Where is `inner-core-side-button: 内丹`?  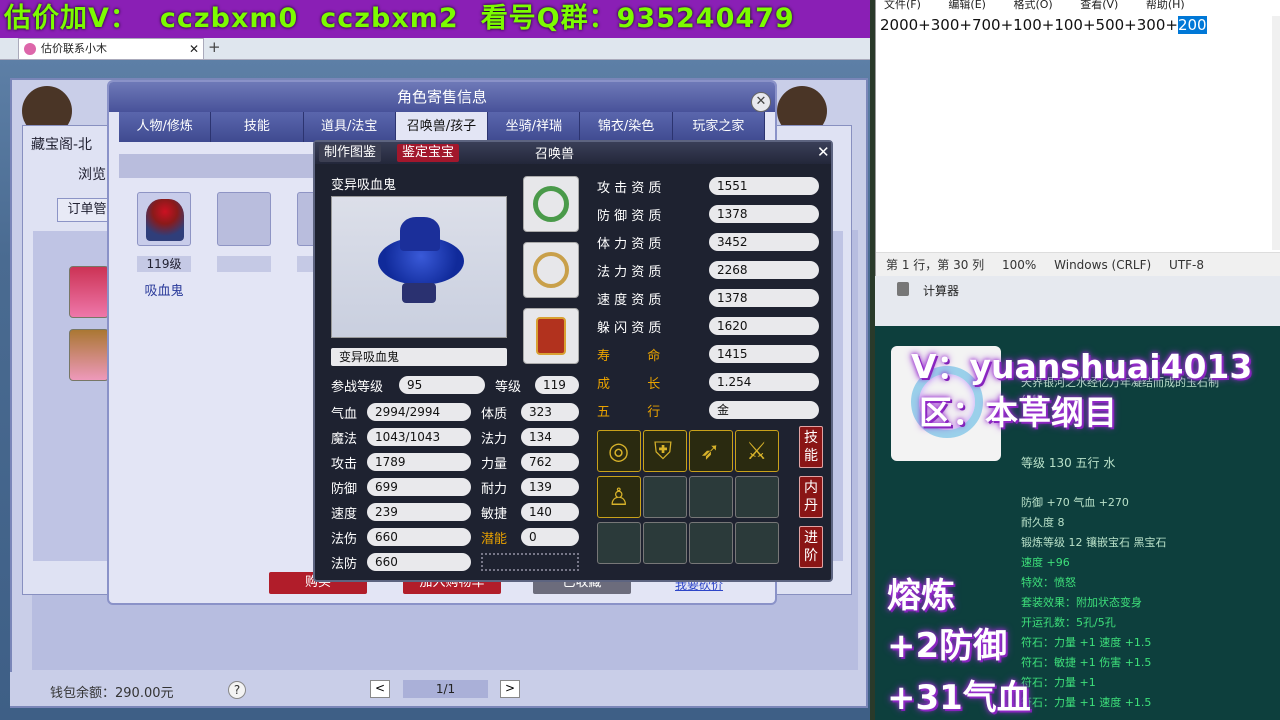 inner-core-side-button: 内丹 is located at coordinates (811, 497).